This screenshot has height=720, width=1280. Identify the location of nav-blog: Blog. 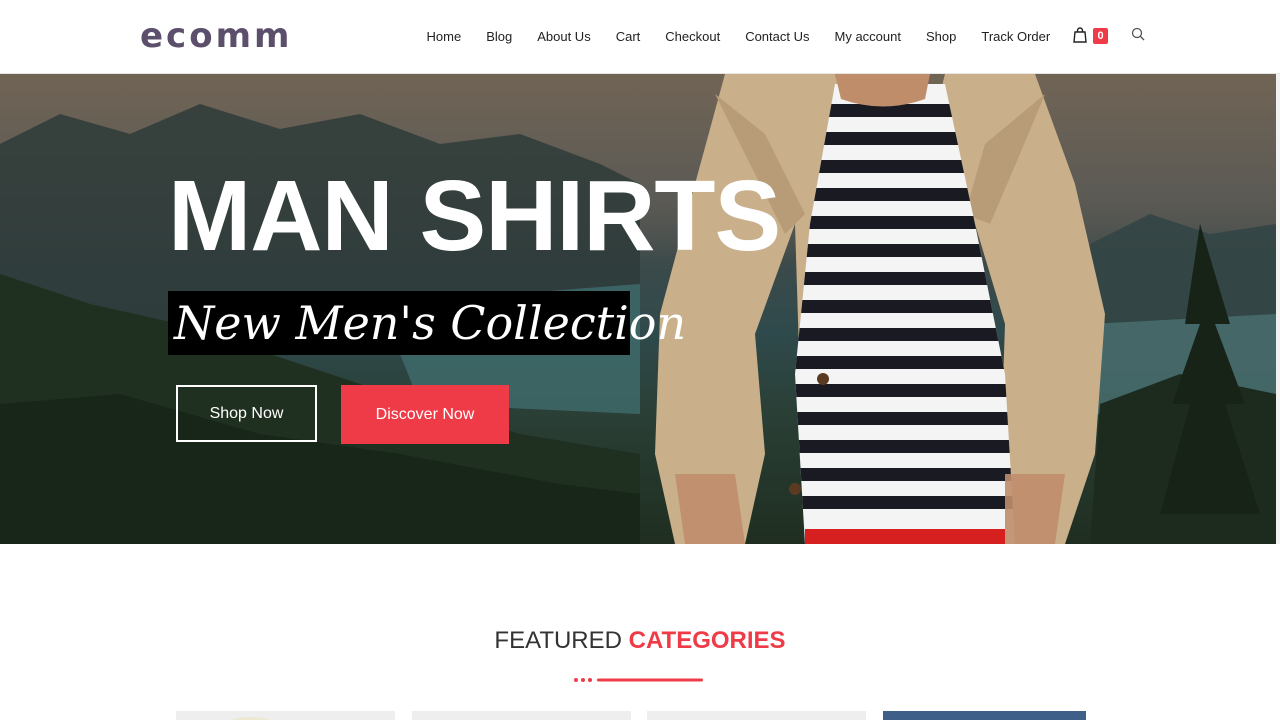
(499, 36).